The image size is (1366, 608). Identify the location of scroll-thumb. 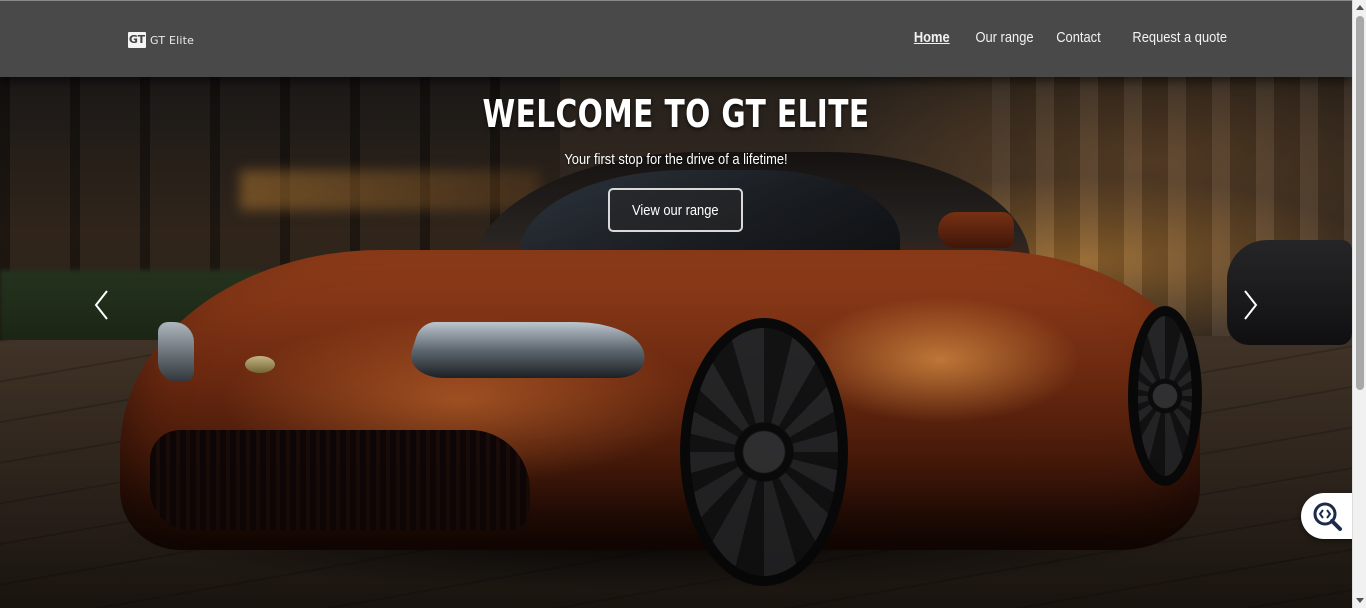
(1360, 203).